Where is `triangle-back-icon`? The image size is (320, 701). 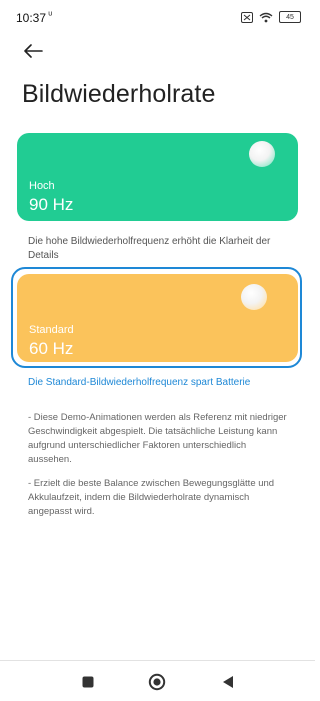 triangle-back-icon is located at coordinates (228, 682).